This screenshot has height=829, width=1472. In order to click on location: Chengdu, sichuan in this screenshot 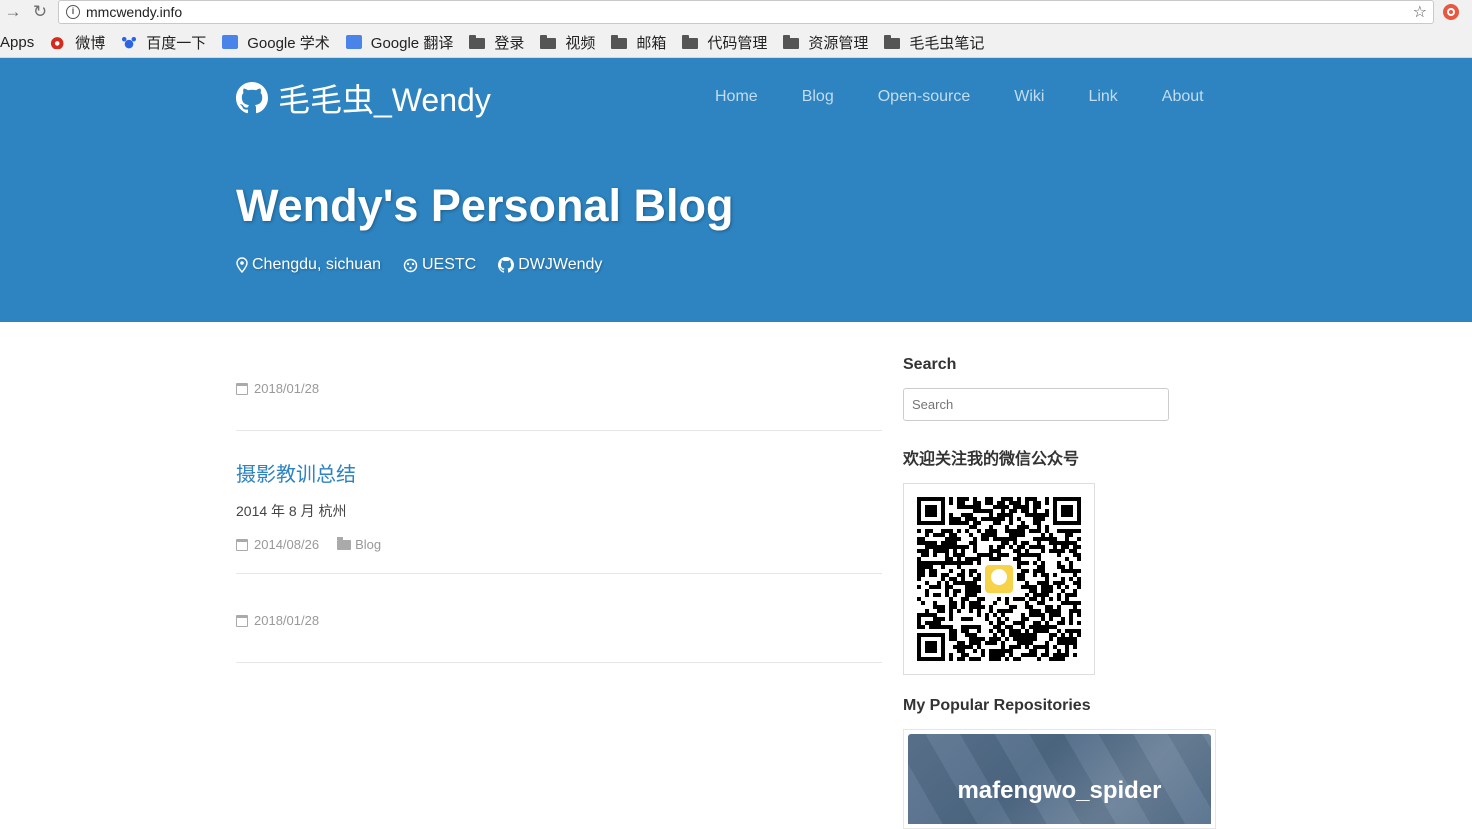, I will do `click(308, 265)`.